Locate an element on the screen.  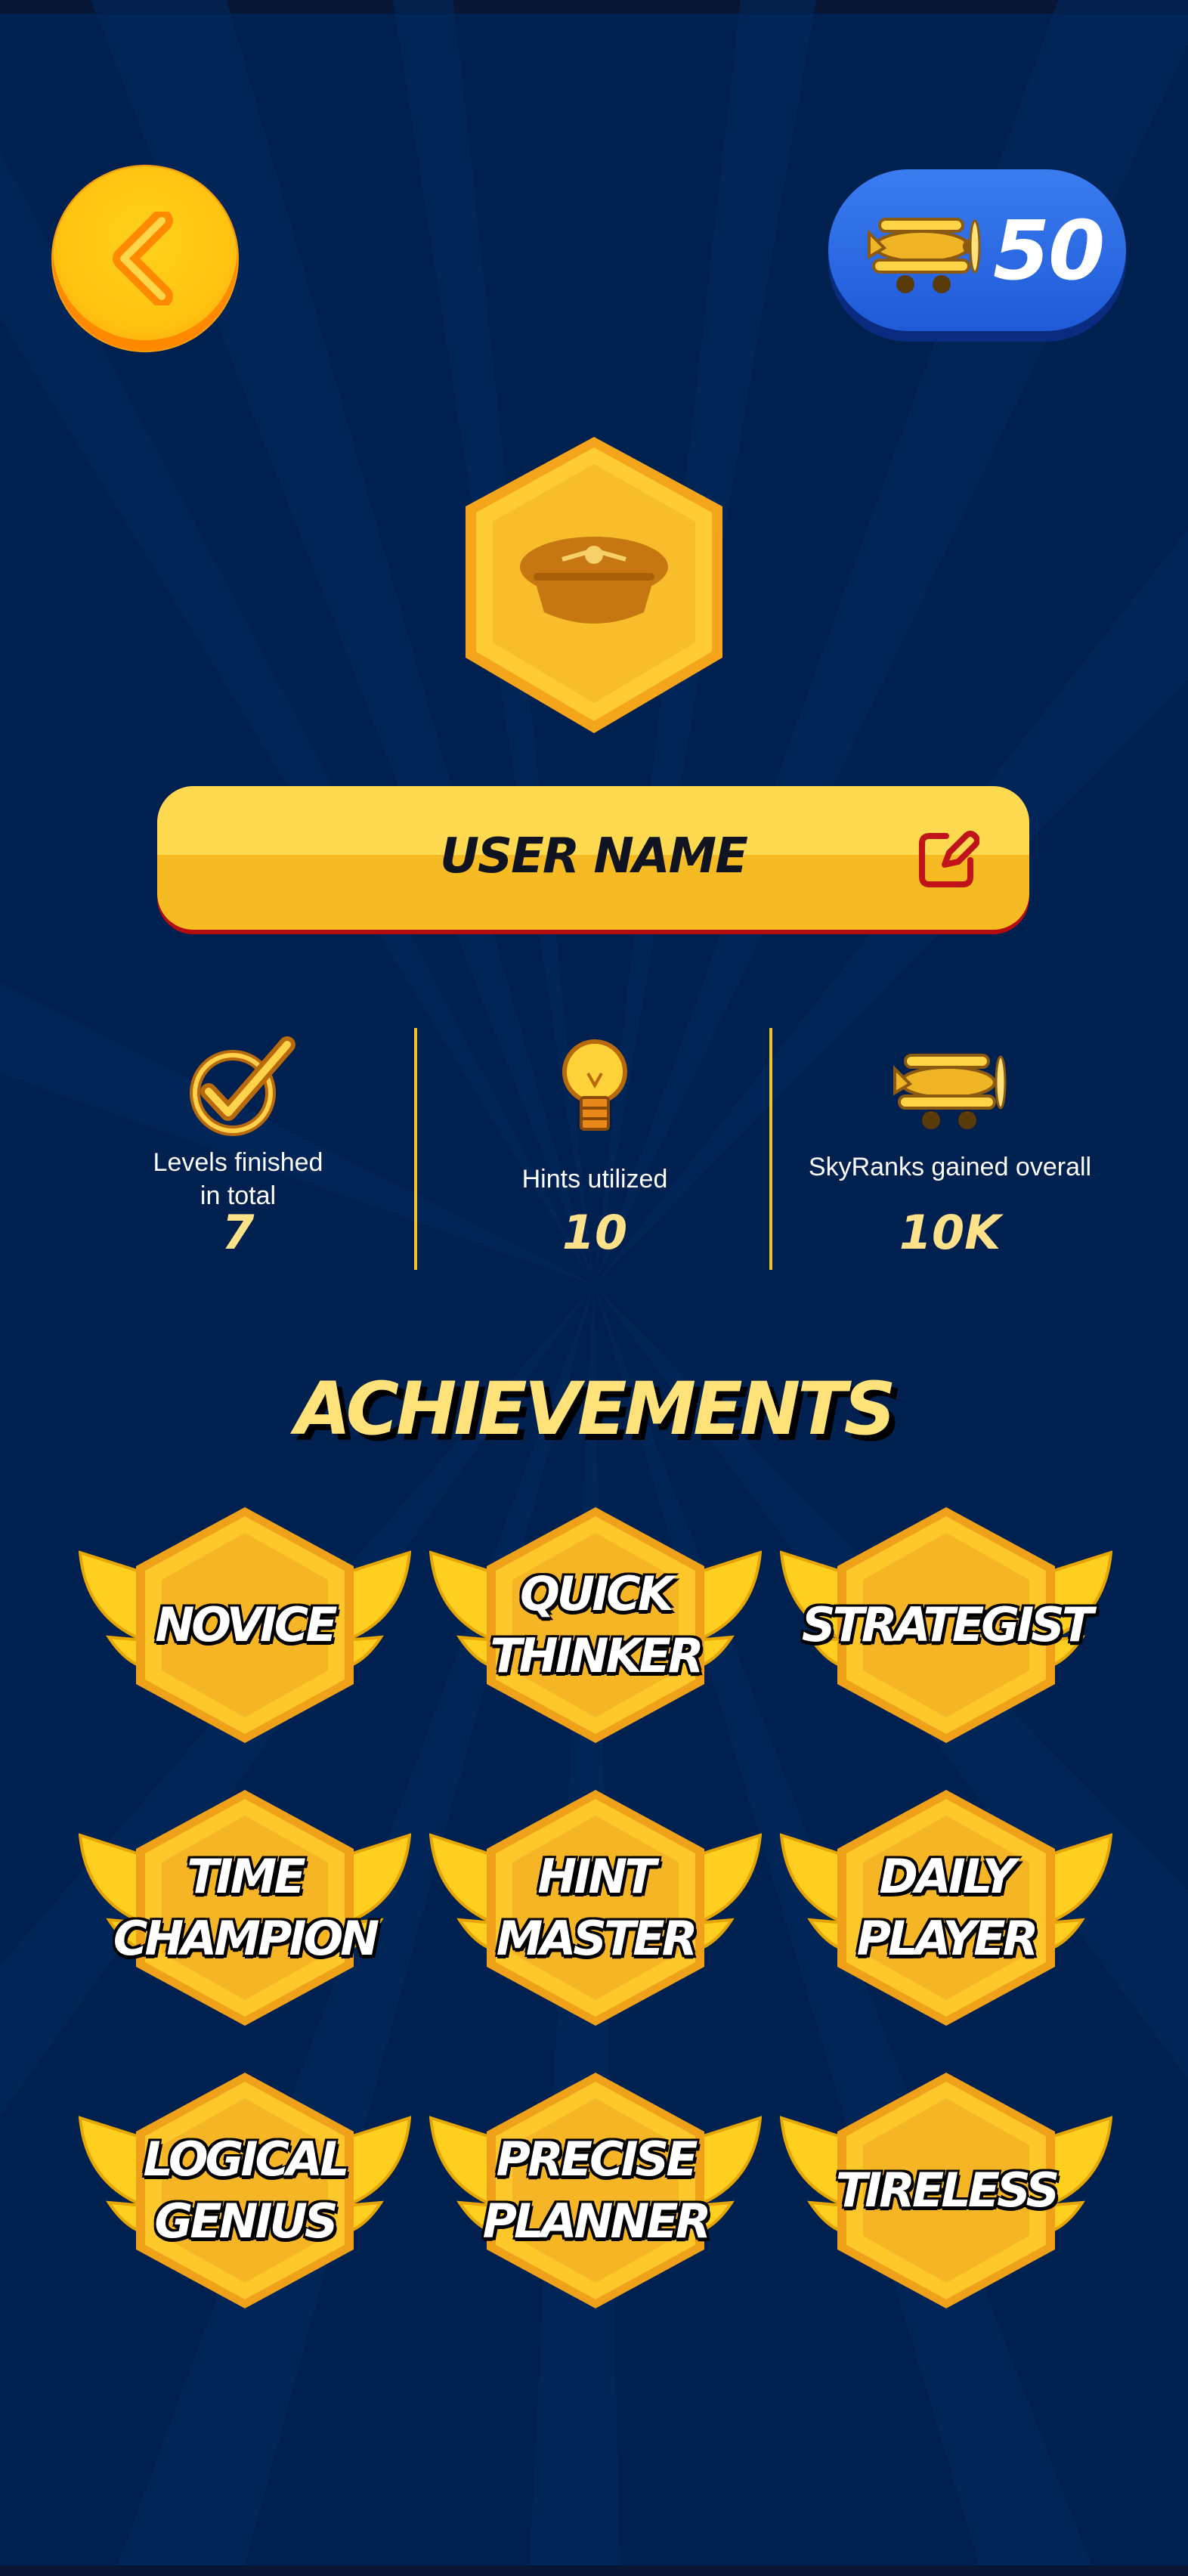
edit-pencil-icon is located at coordinates (948, 858).